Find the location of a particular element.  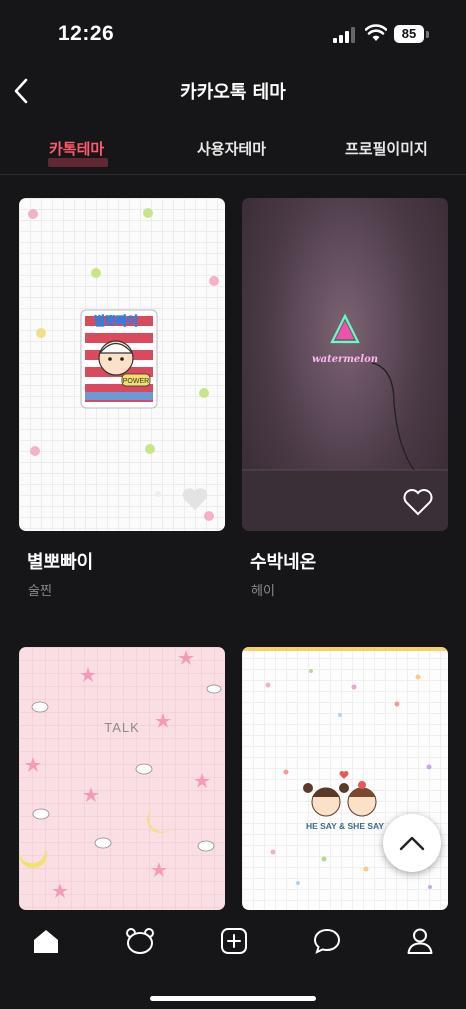

status-bar: 12:26 85 is located at coordinates (233, 35).